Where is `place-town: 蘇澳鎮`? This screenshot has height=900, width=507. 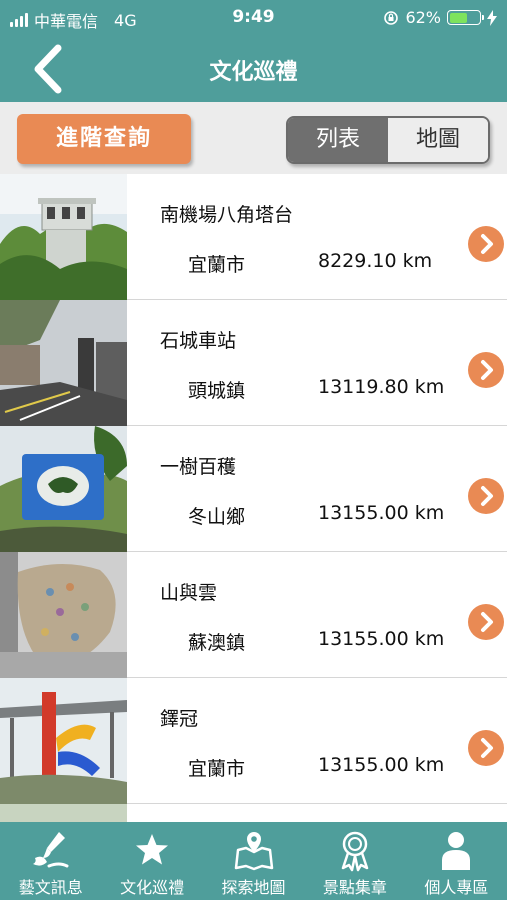 place-town: 蘇澳鎮 is located at coordinates (217, 643).